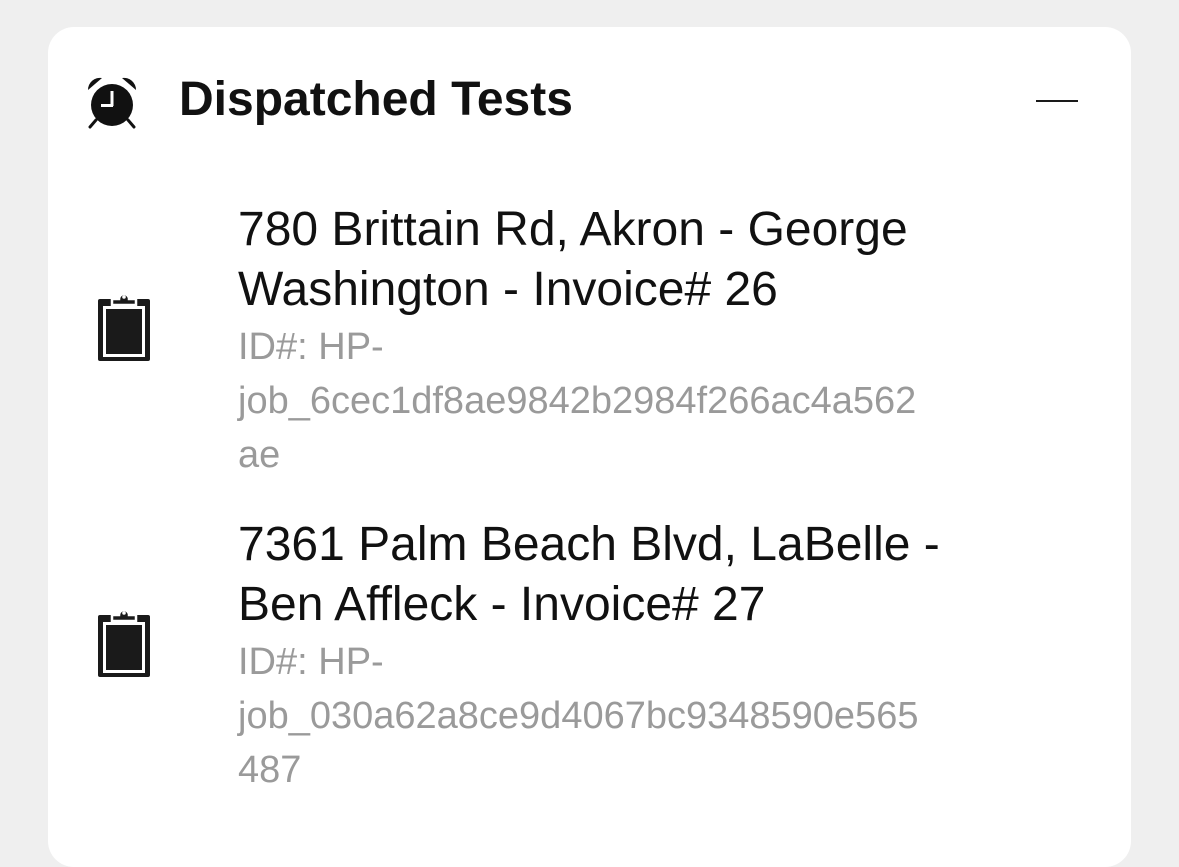 This screenshot has height=867, width=1179. Describe the element at coordinates (112, 103) in the screenshot. I see `alarm-clock-icon` at that location.